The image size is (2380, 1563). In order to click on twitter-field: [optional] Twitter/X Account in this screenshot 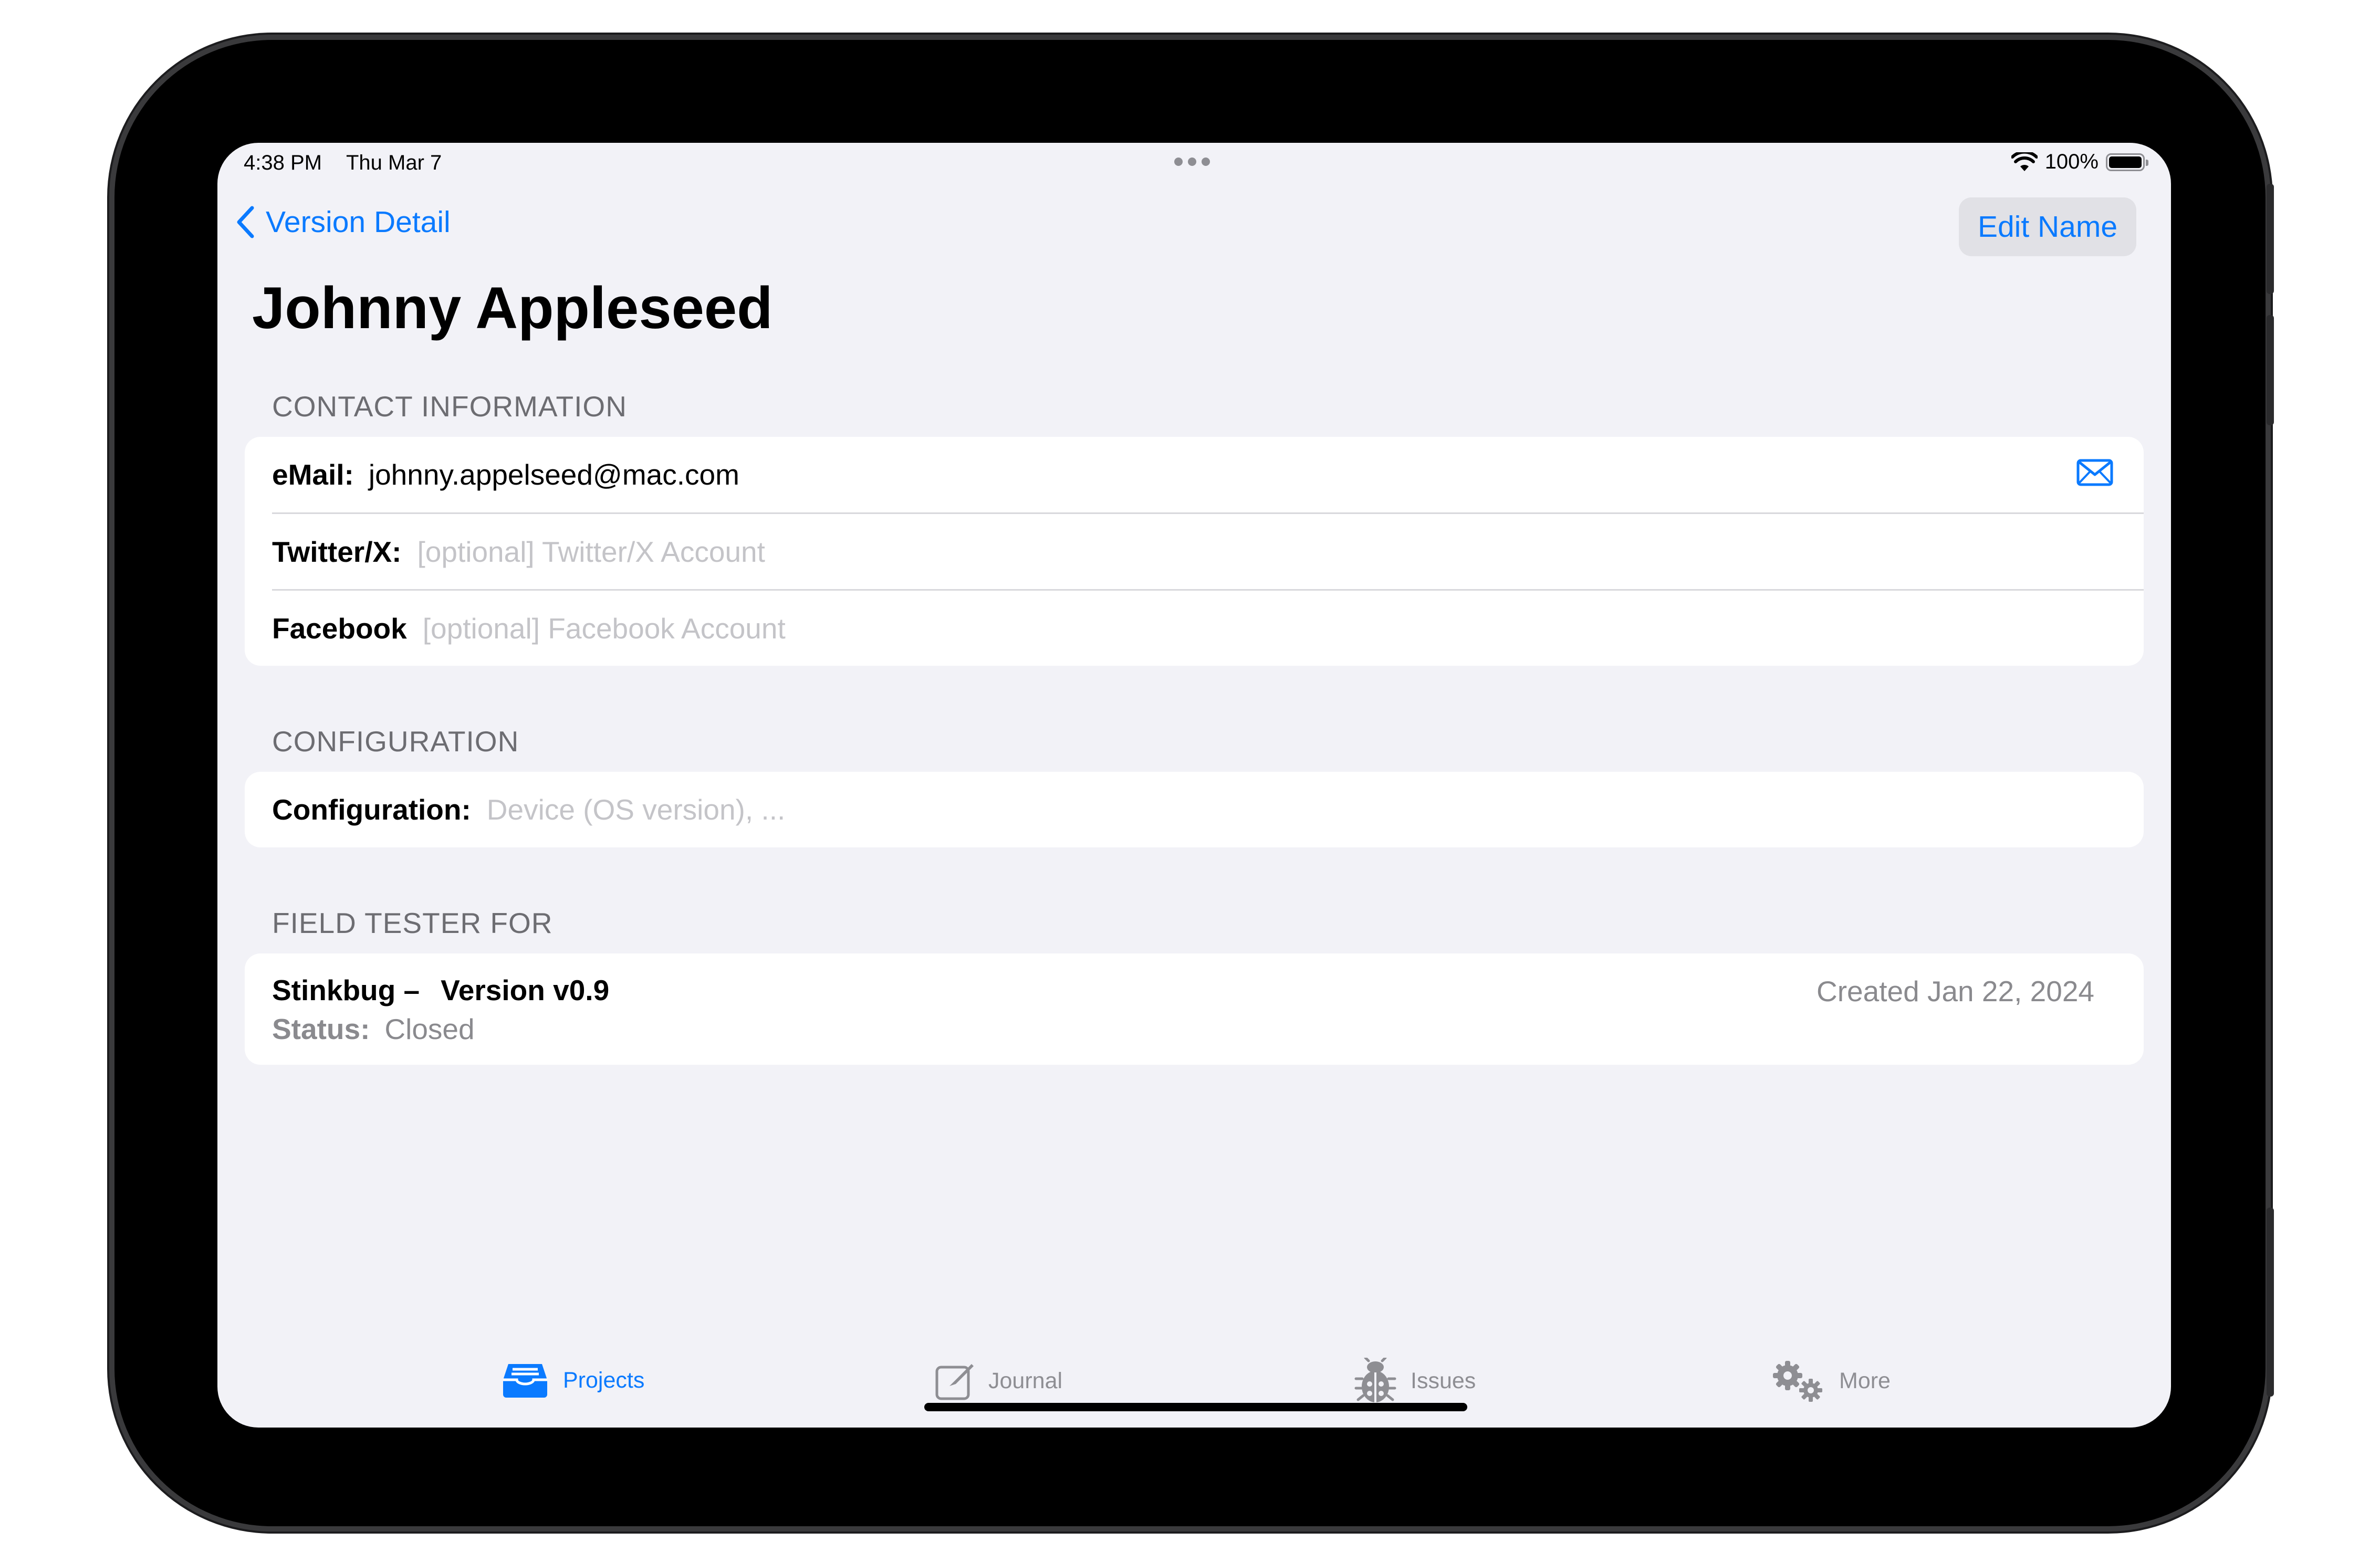, I will do `click(591, 552)`.